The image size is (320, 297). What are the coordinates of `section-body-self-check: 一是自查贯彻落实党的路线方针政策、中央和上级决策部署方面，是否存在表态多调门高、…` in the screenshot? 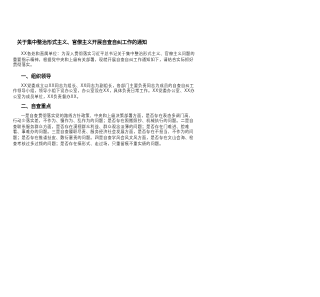 It's located at (103, 129).